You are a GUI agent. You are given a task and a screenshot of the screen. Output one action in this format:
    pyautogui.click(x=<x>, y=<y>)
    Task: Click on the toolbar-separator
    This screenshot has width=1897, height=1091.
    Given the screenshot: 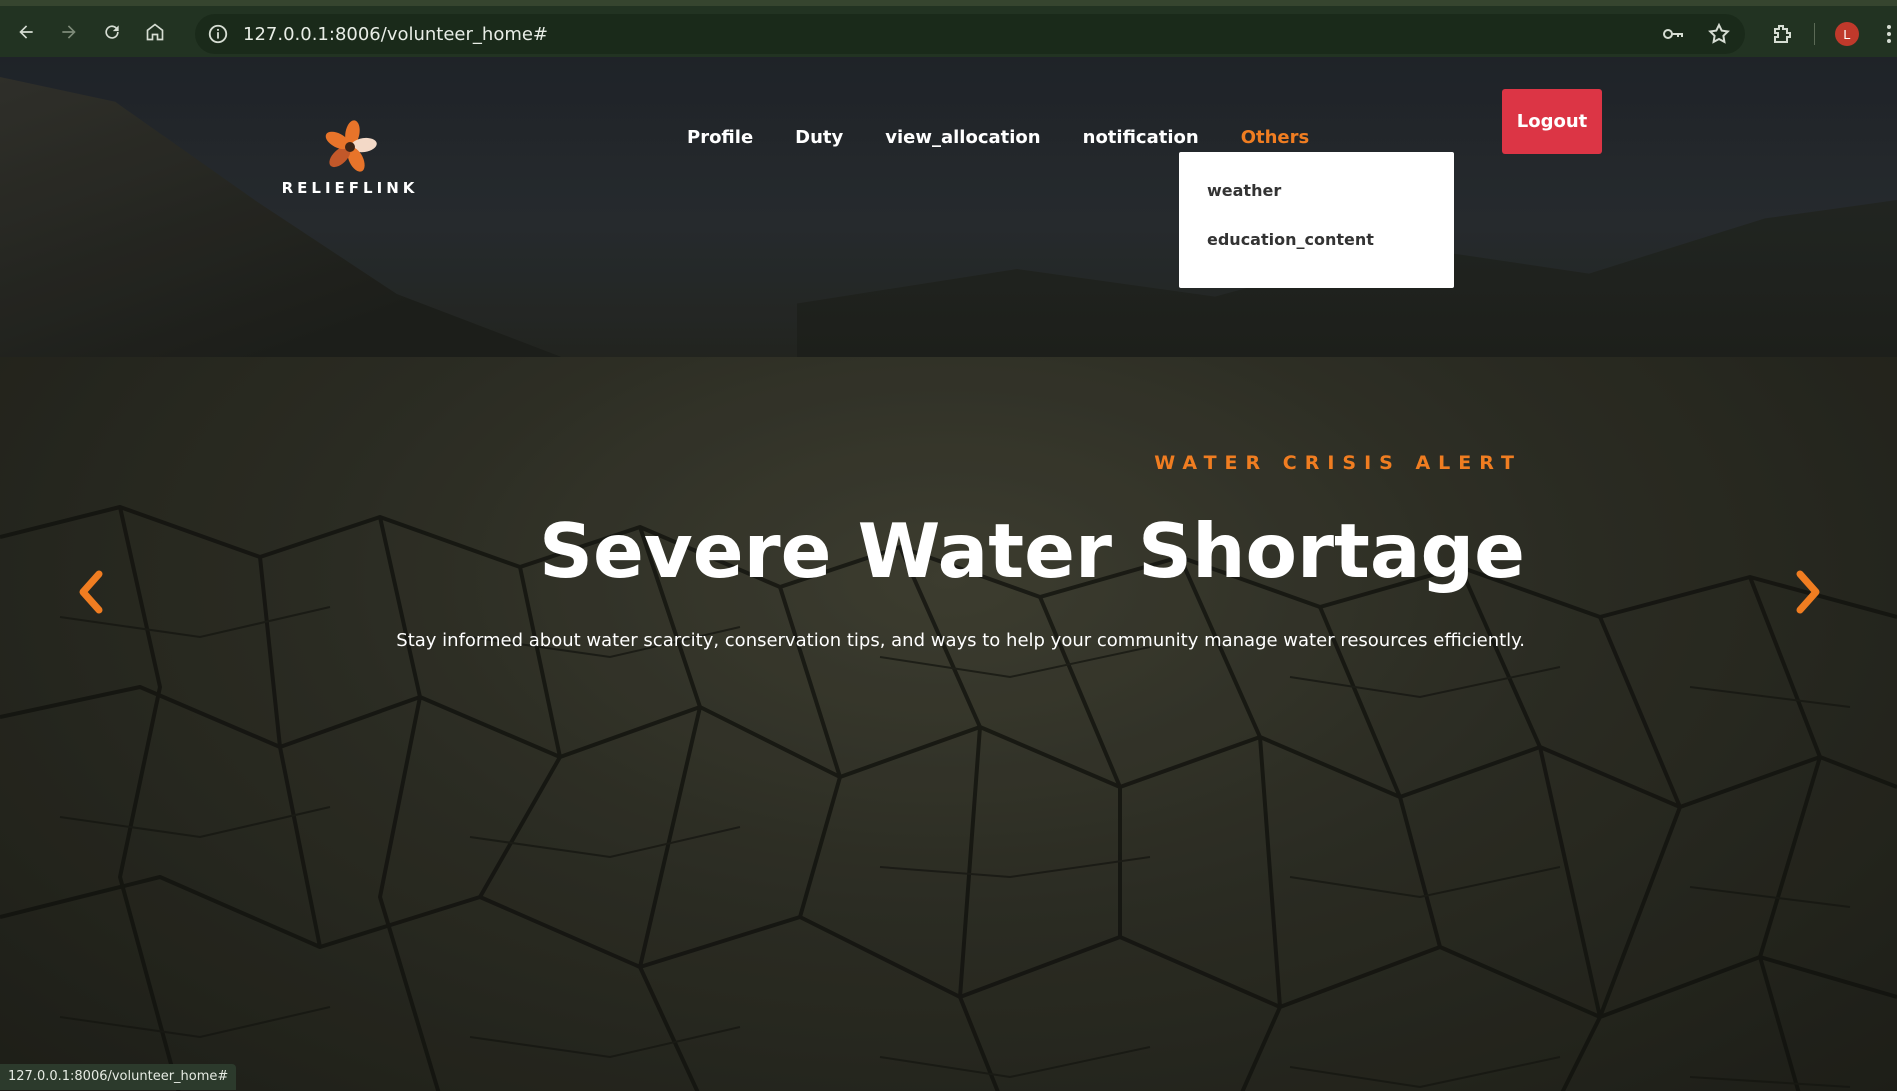 What is the action you would take?
    pyautogui.click(x=1814, y=34)
    